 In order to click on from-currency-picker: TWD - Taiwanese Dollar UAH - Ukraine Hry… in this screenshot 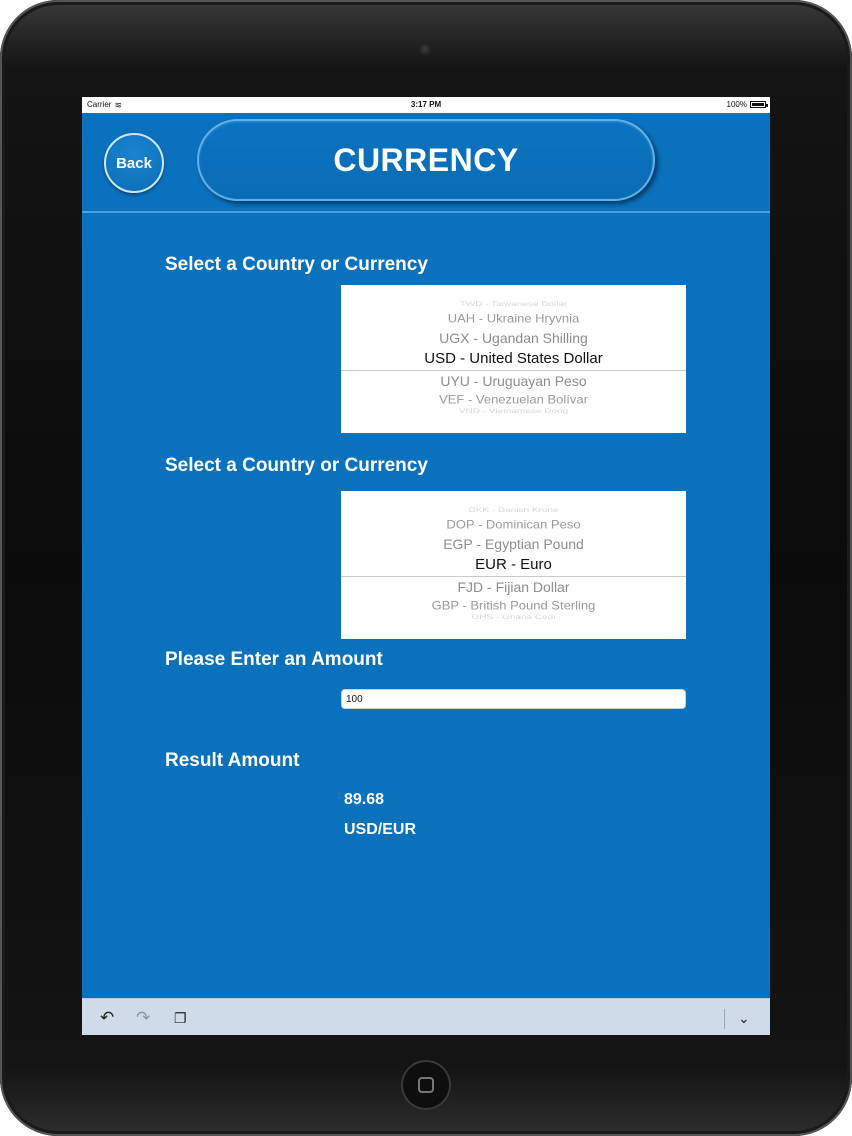, I will do `click(513, 359)`.